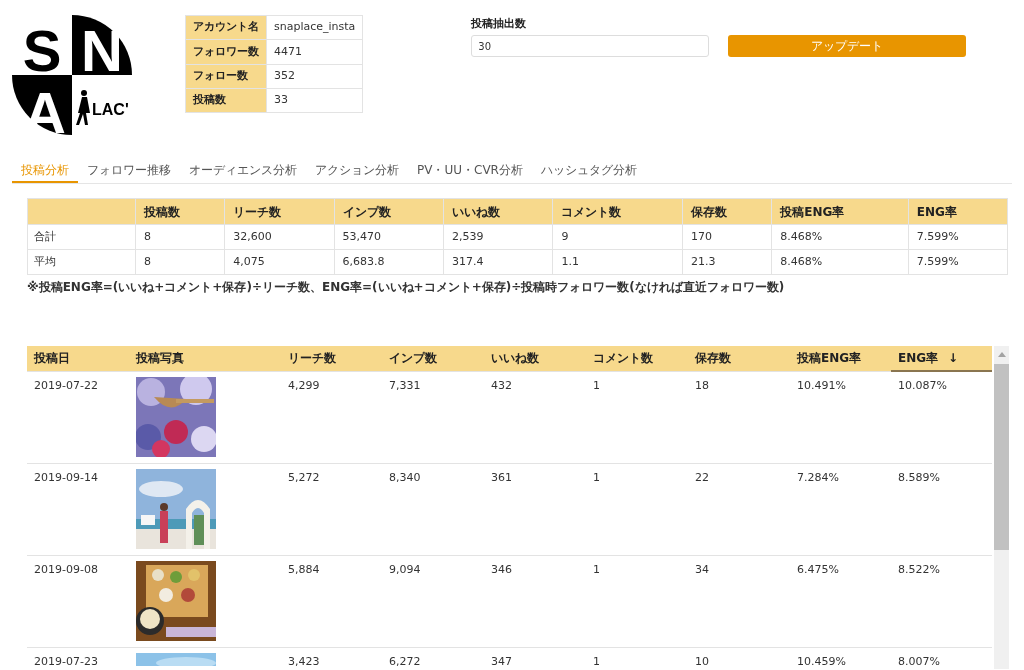 Image resolution: width=1024 pixels, height=670 pixels. I want to click on table-cell: 6,683.8, so click(389, 262).